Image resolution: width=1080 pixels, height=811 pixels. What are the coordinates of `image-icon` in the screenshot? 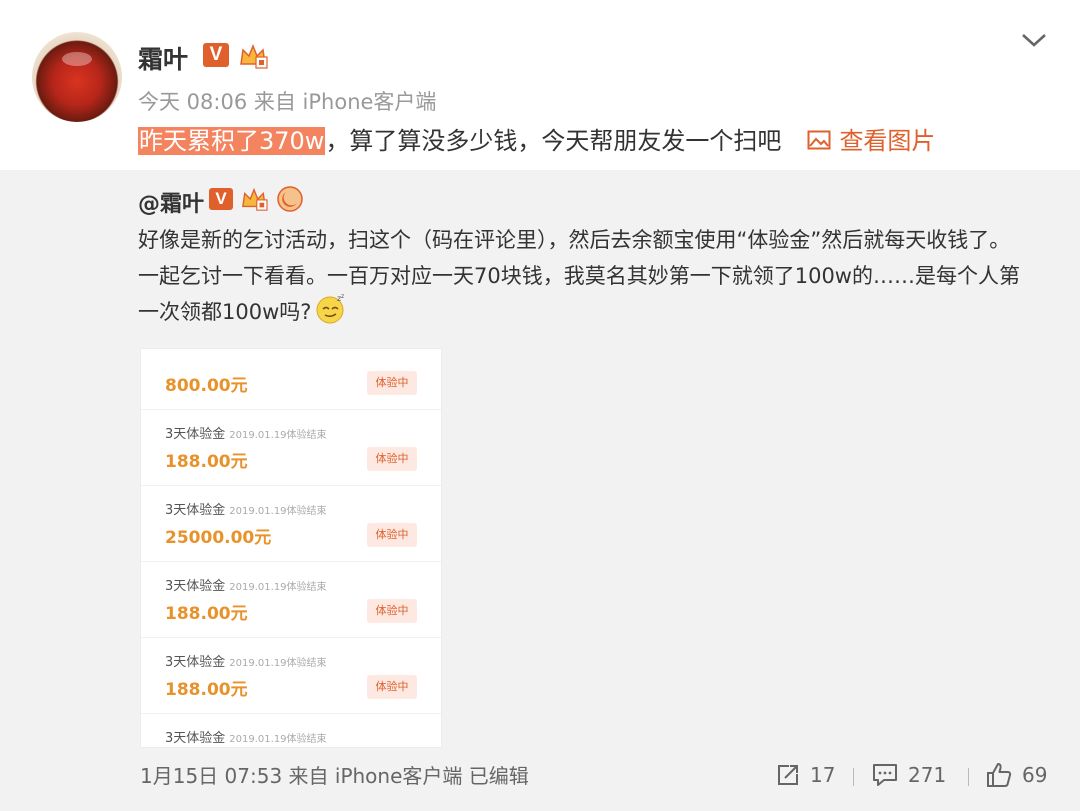 It's located at (819, 140).